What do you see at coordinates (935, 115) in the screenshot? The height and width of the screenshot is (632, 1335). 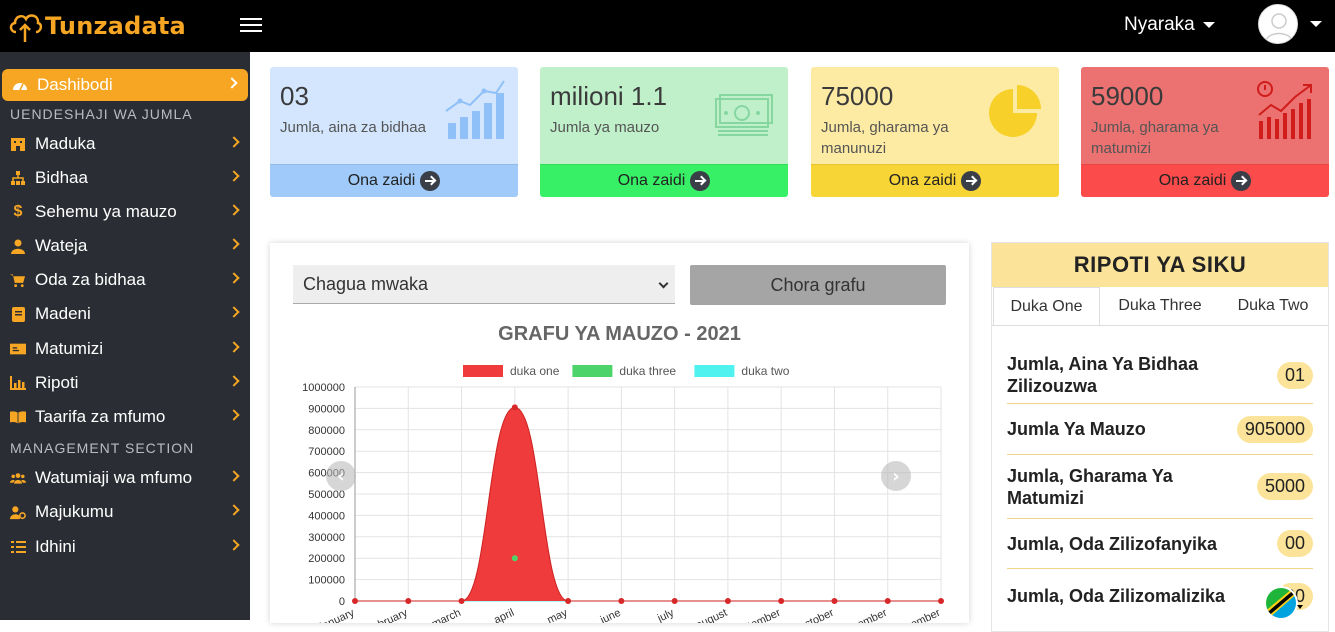 I see `card-body: 75000 Jumla, gharama ya manunuzi` at bounding box center [935, 115].